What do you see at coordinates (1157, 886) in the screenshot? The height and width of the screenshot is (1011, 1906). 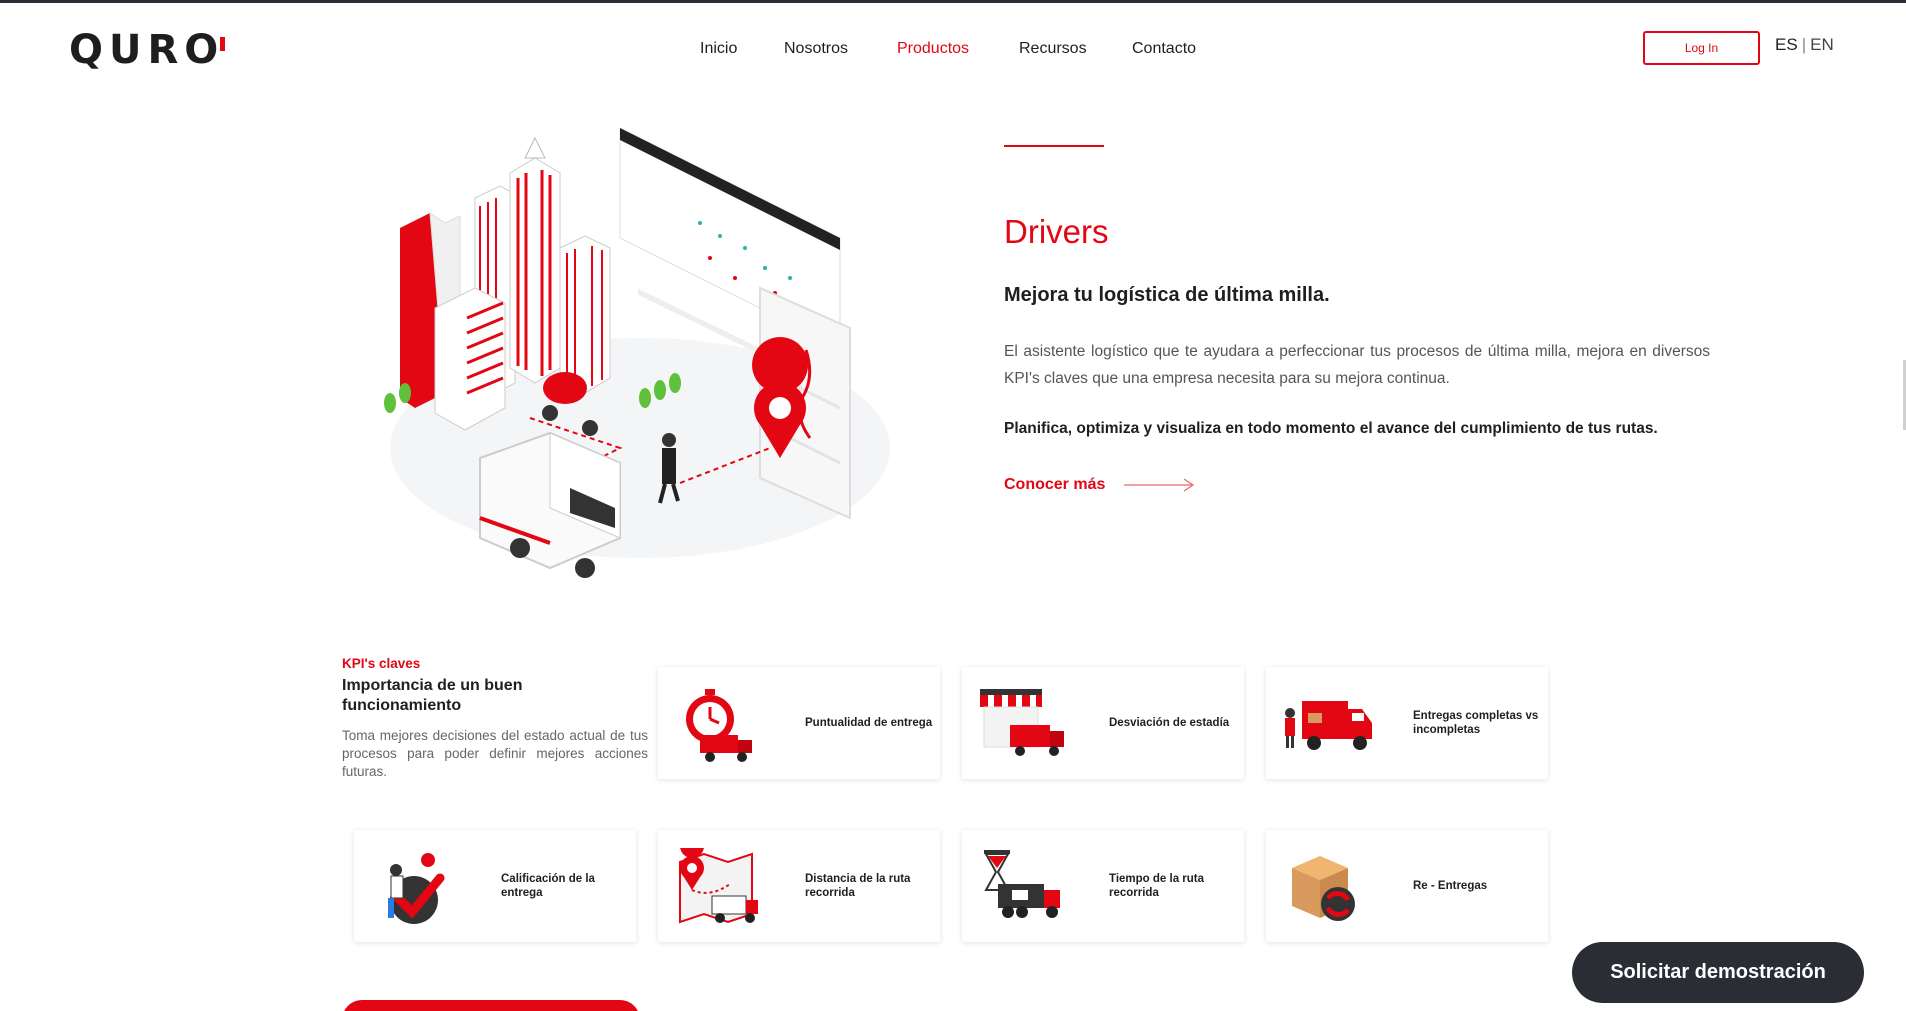 I see `kpi-card-label: Tiempo de la ruta recorrida` at bounding box center [1157, 886].